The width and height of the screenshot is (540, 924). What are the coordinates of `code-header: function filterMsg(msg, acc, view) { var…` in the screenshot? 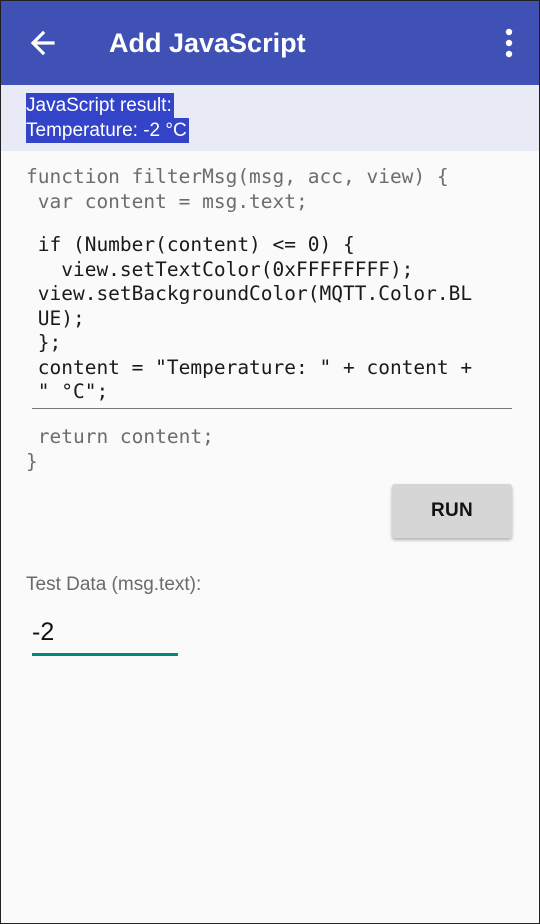 It's located at (237, 189).